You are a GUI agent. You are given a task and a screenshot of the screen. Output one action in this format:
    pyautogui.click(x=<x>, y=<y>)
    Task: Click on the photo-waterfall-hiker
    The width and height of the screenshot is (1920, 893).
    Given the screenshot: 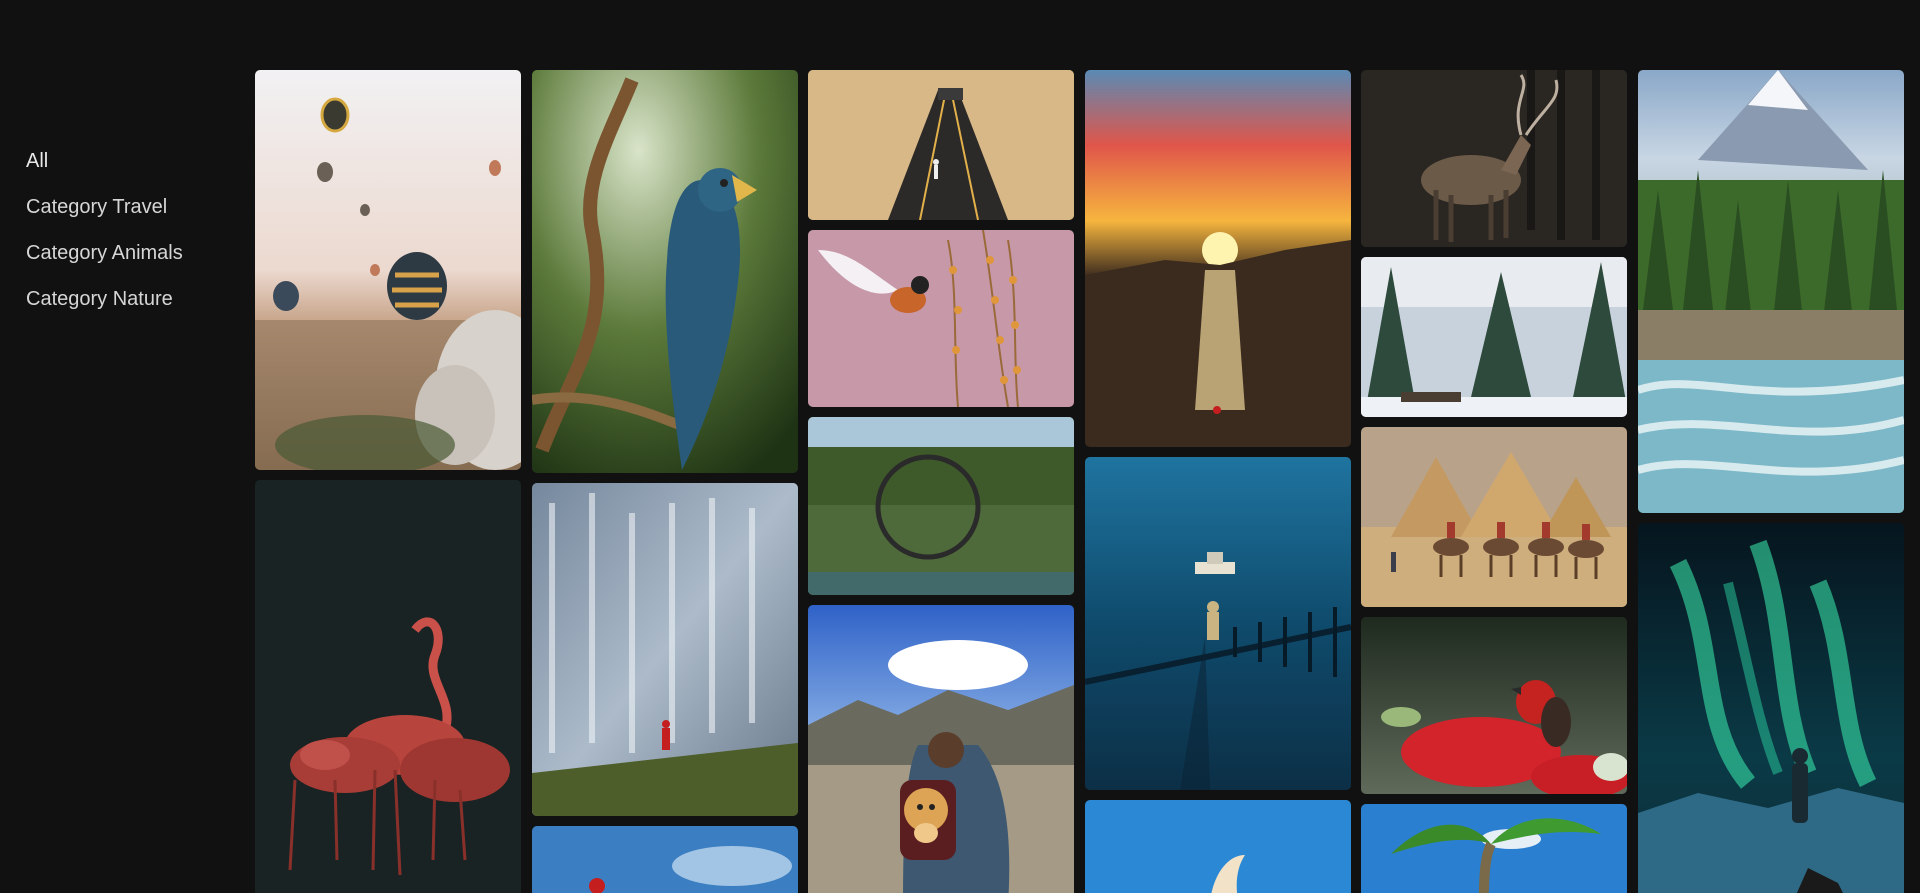 What is the action you would take?
    pyautogui.click(x=665, y=649)
    